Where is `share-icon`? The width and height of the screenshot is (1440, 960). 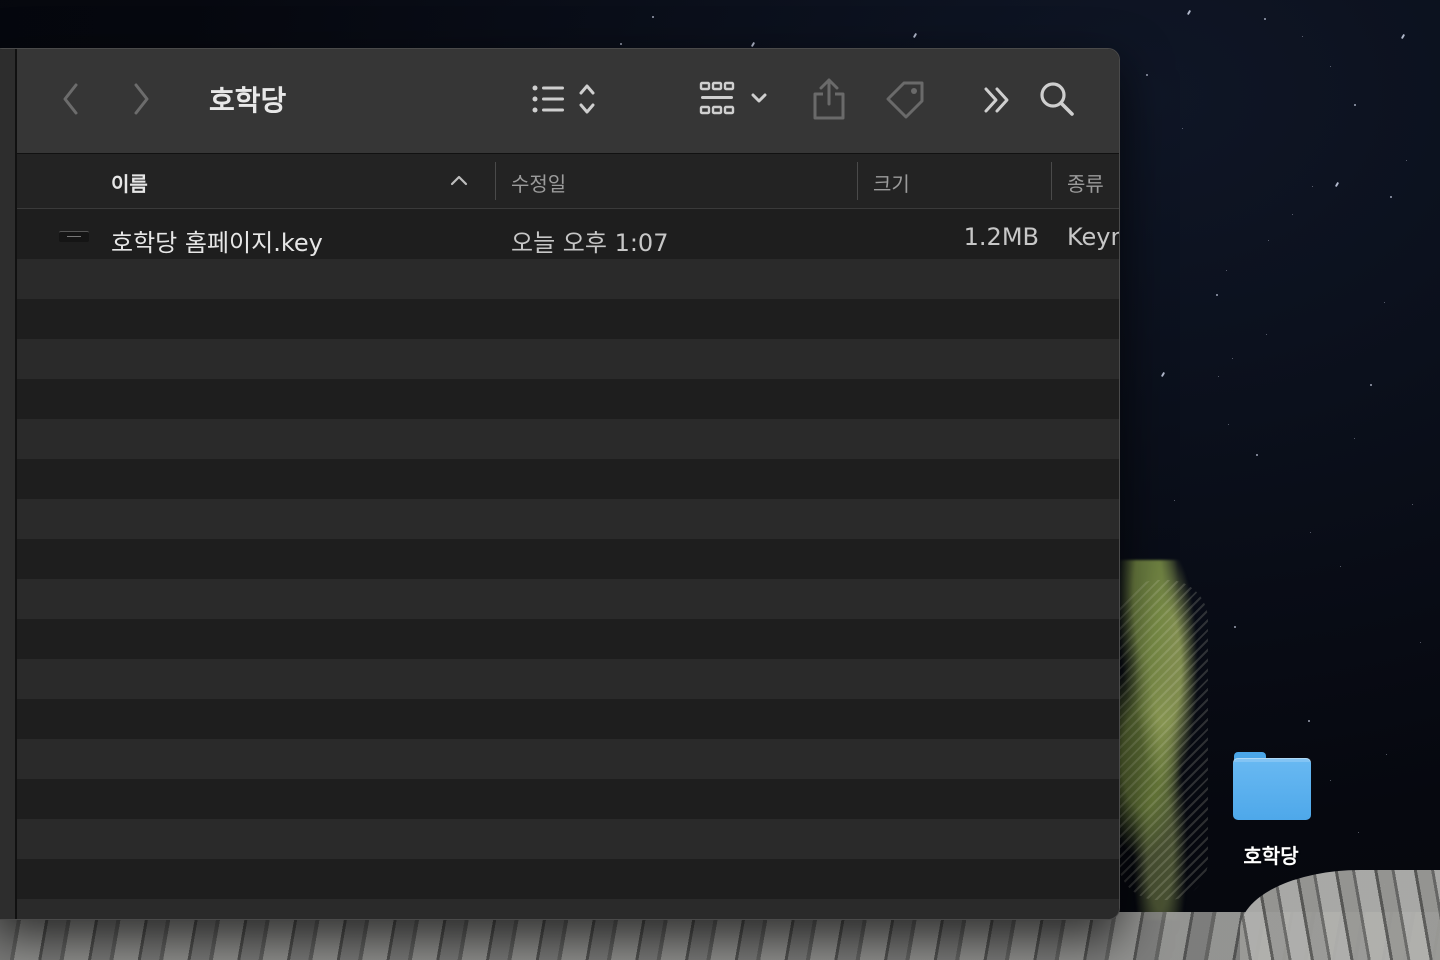 share-icon is located at coordinates (829, 99).